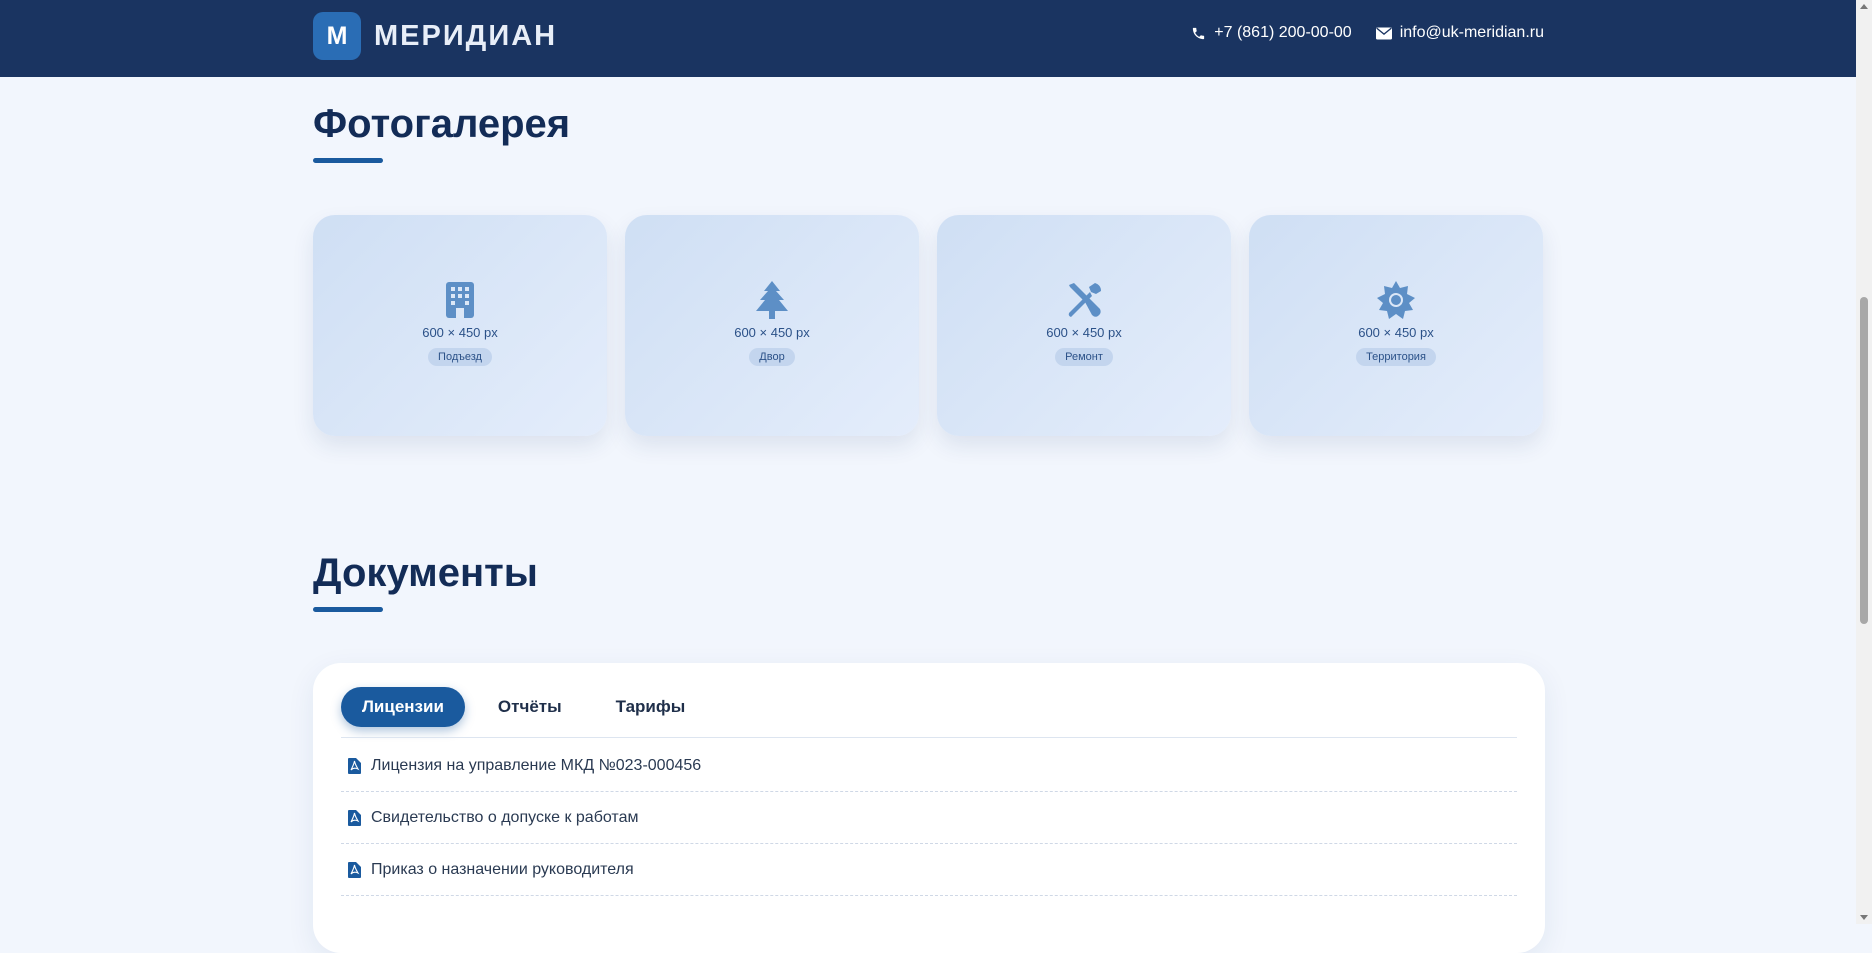  I want to click on page-scrollbar, so click(1864, 462).